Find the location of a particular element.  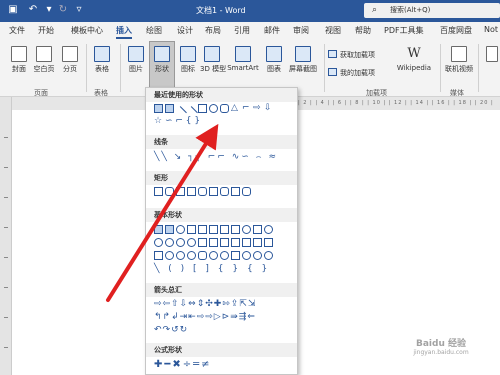

watermark-url: jingyan.baidu.com is located at coordinates (441, 352).